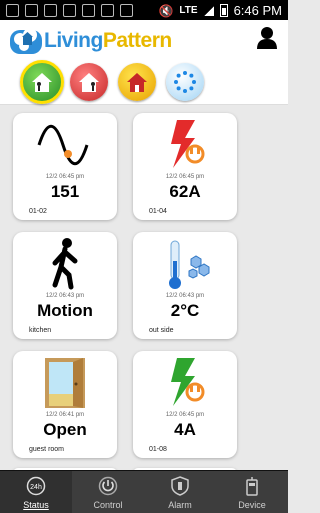 The image size is (320, 513). I want to click on brand-title-part1: Living, so click(73, 40).